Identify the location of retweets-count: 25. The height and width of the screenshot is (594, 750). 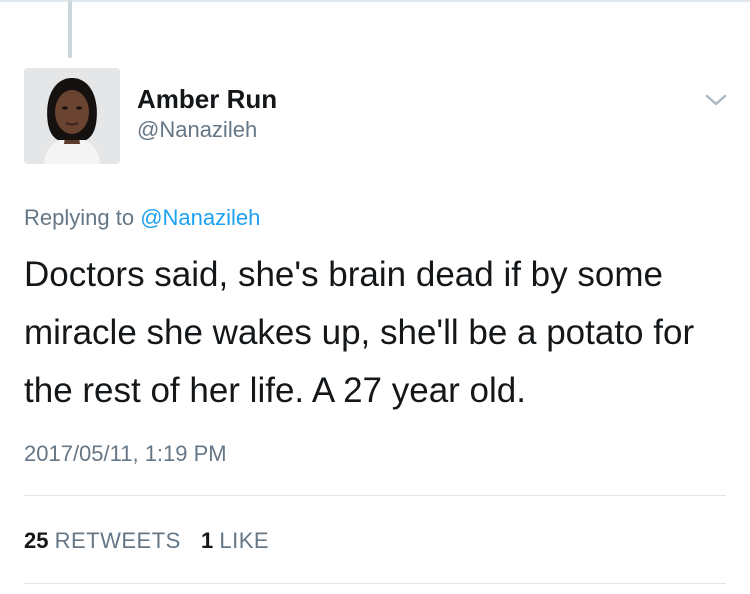
(36, 540).